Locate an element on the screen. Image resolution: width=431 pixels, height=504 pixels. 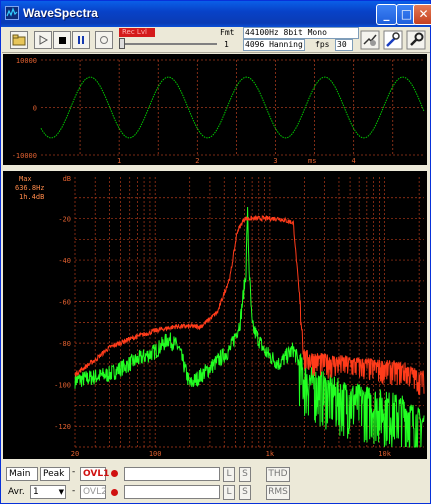
play-button is located at coordinates (43, 40).